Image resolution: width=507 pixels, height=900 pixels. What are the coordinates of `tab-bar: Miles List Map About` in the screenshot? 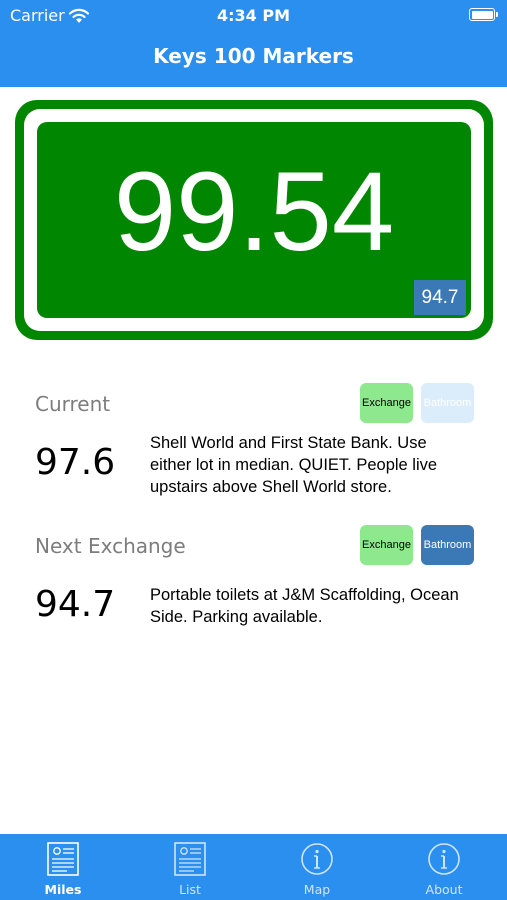 It's located at (253, 867).